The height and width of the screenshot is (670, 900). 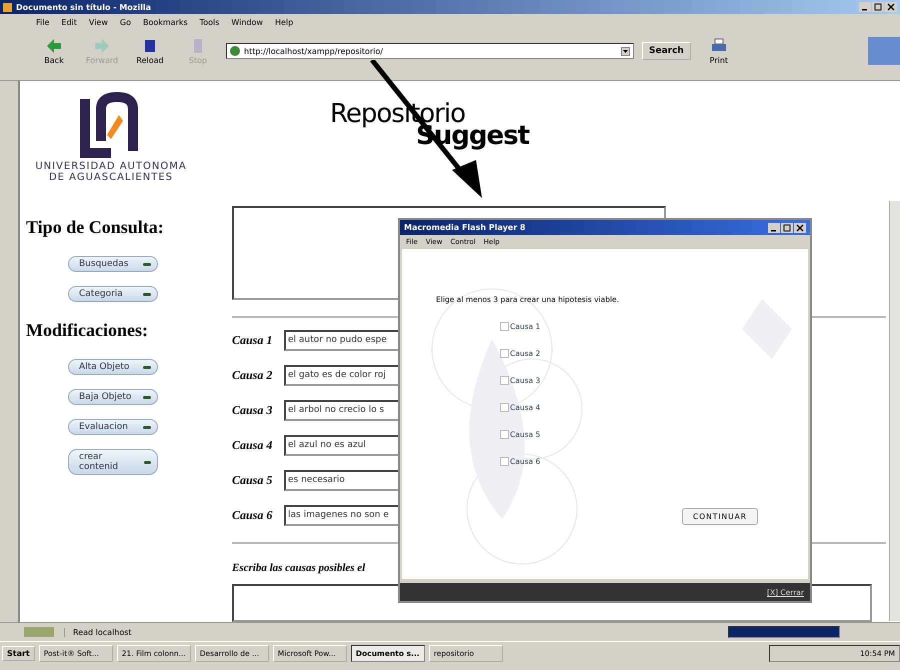 I want to click on cause-label: Causa 4, so click(x=253, y=445).